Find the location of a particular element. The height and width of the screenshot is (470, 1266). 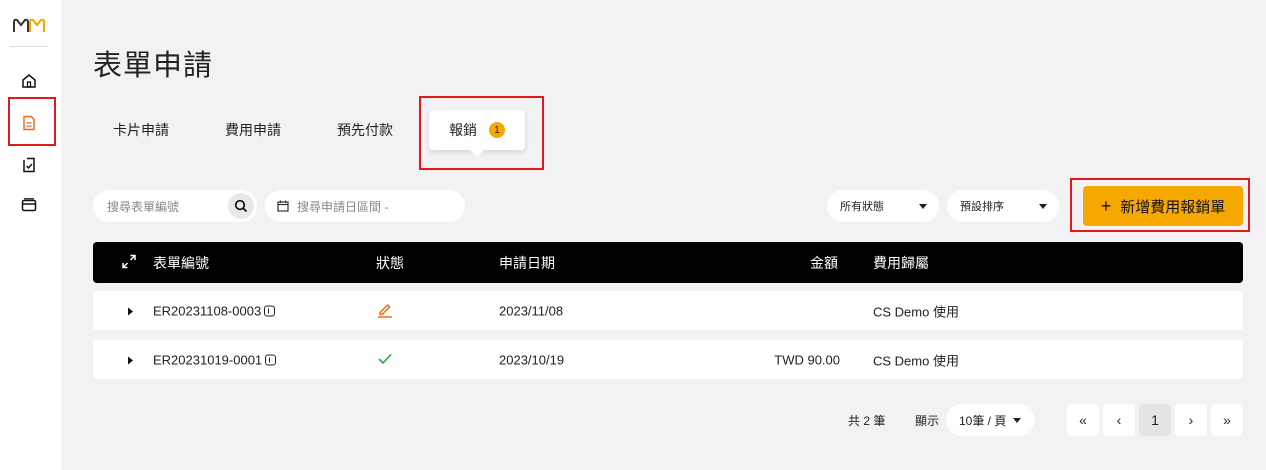

form-number: ER20231108-0003 is located at coordinates (207, 310).